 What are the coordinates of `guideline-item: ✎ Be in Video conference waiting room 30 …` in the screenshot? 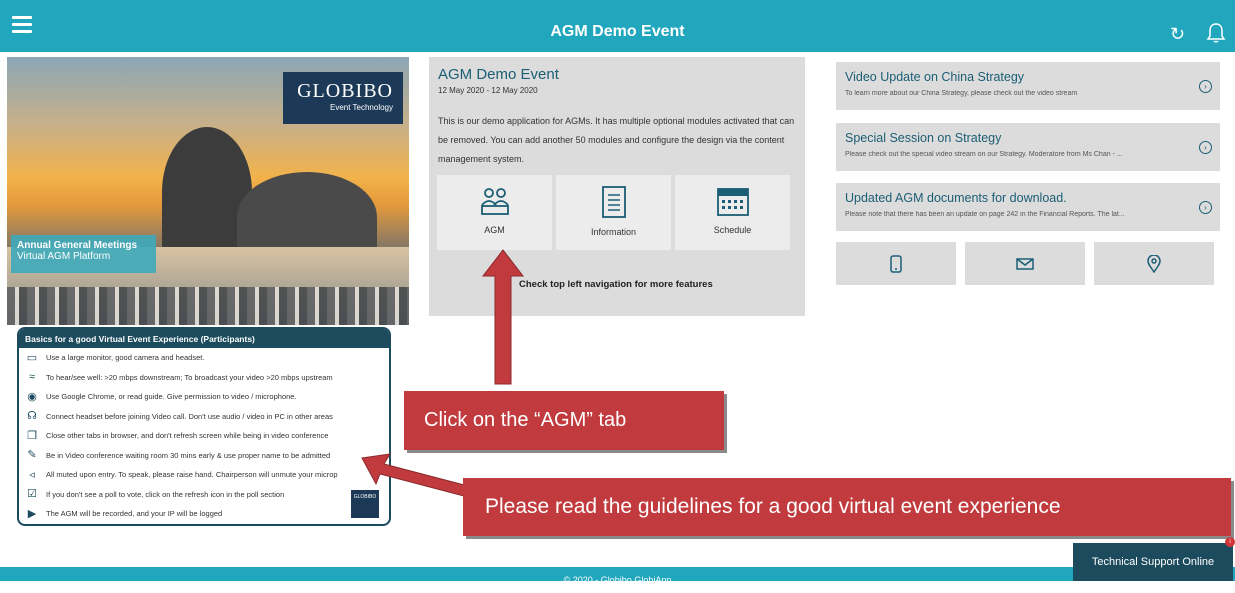 It's located at (204, 456).